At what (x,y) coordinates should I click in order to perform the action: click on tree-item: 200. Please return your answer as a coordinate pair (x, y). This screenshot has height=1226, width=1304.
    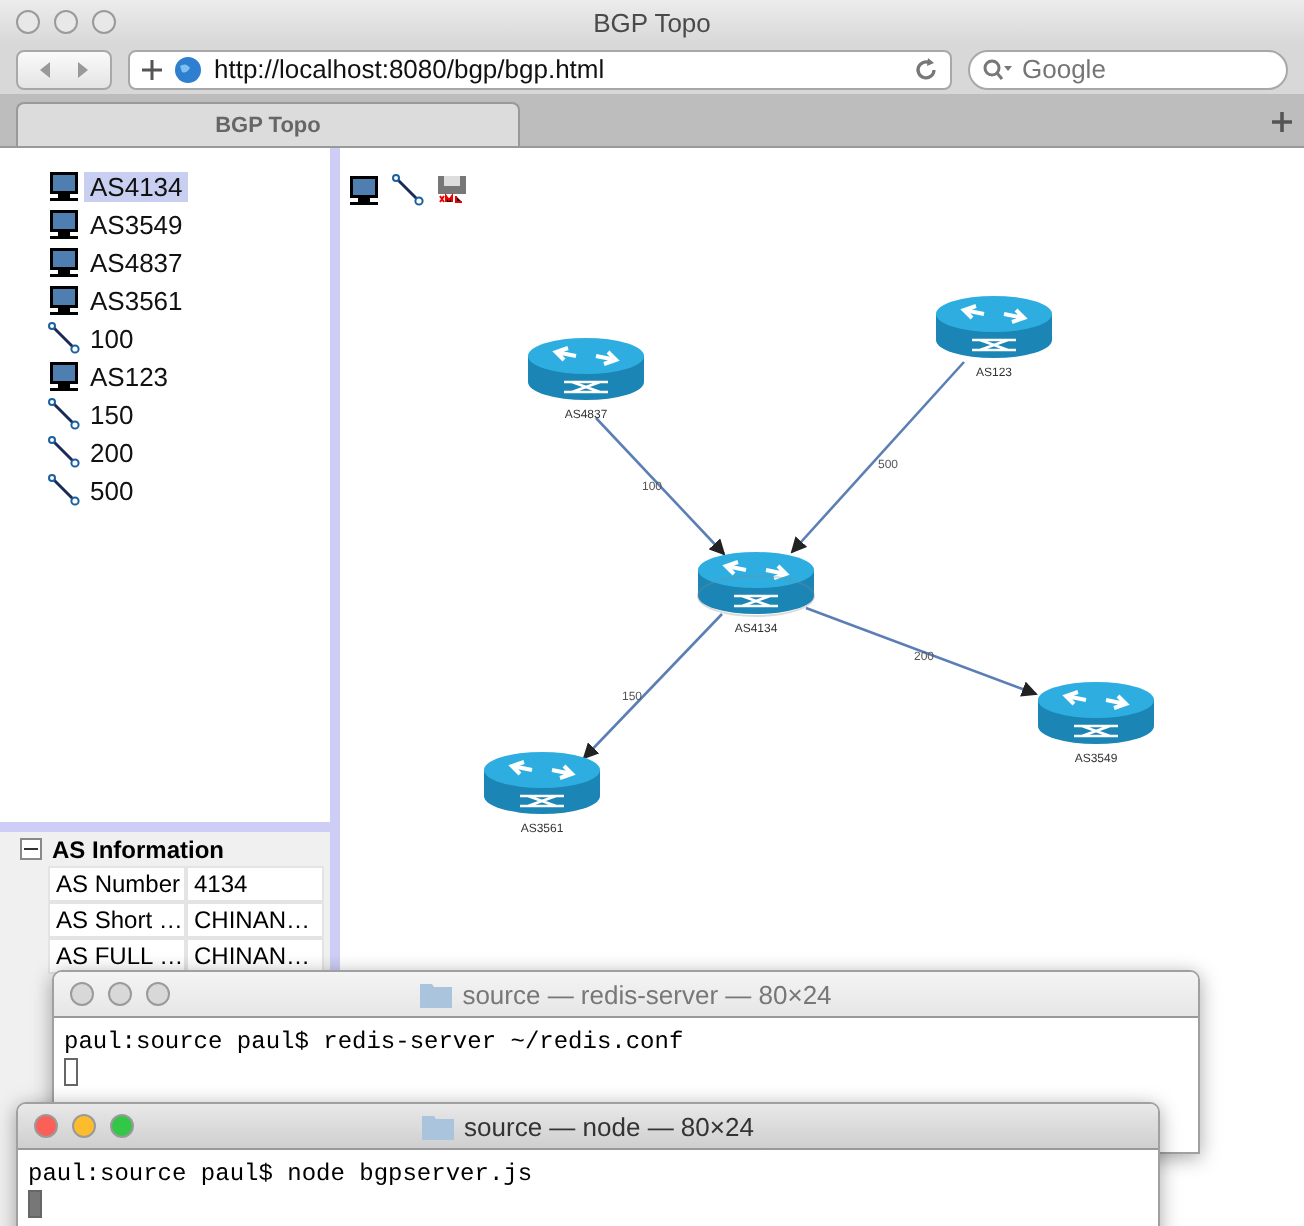
    Looking at the image, I should click on (112, 452).